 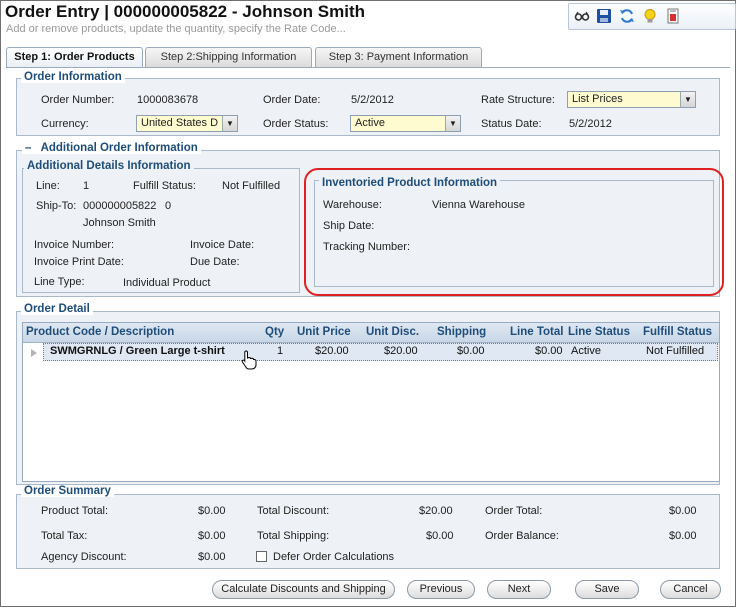 I want to click on column-header-shipping: Shipping, so click(x=461, y=332).